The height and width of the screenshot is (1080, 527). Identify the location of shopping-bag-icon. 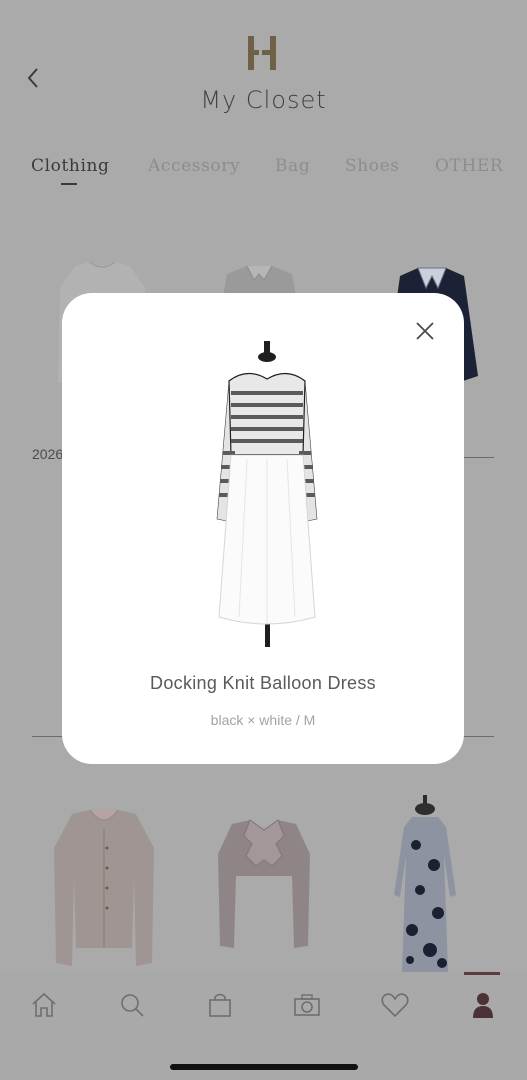
(220, 1005).